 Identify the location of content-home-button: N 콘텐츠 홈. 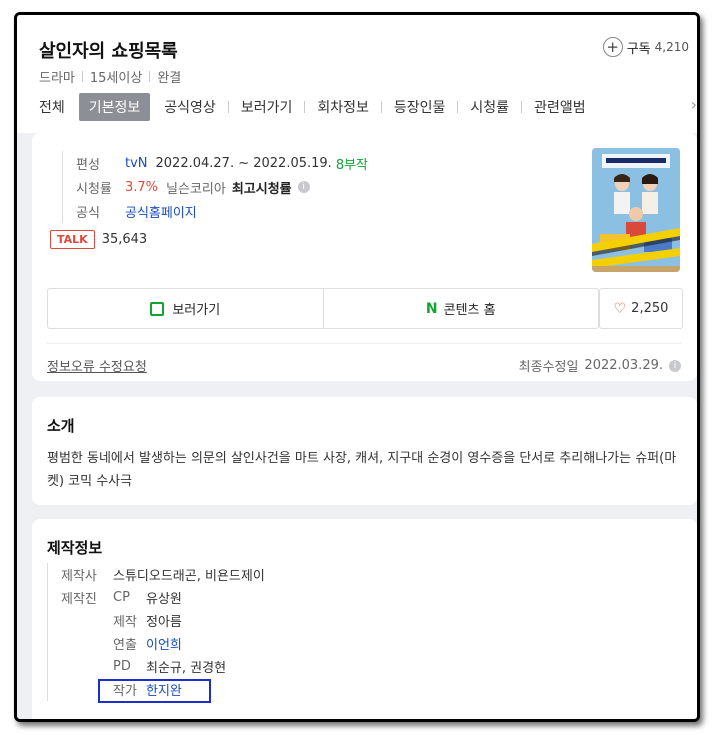
(460, 308).